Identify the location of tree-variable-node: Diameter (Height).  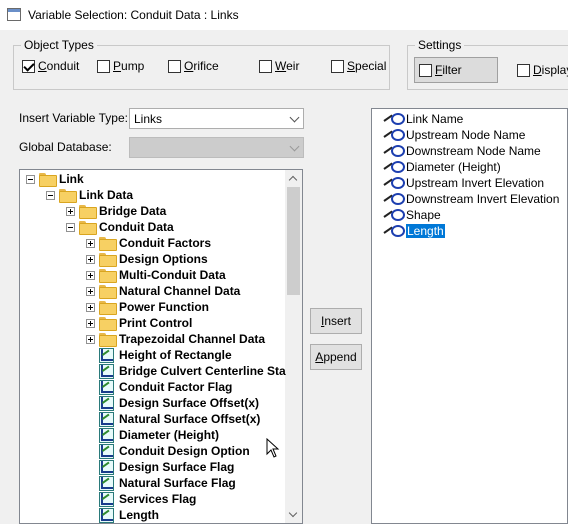
(159, 435).